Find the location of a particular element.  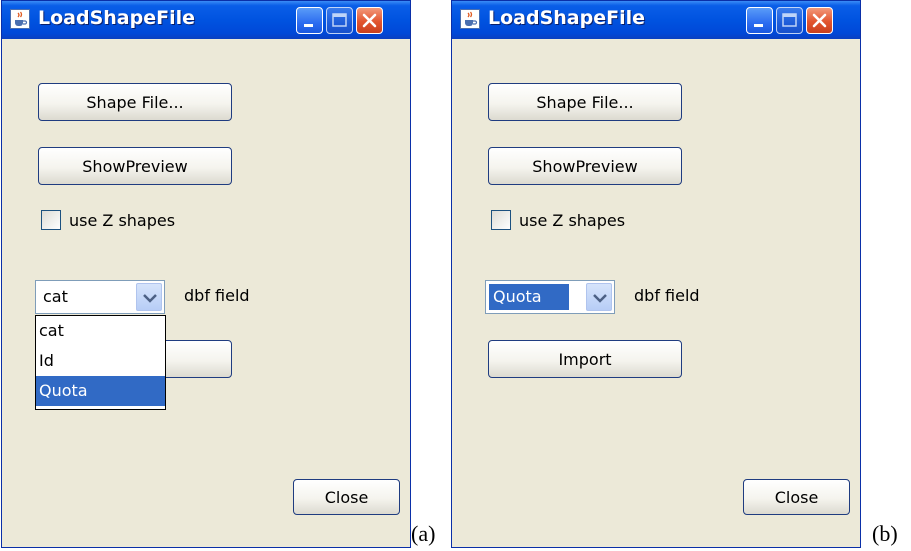

dbf-field-combo: cat is located at coordinates (100, 297).